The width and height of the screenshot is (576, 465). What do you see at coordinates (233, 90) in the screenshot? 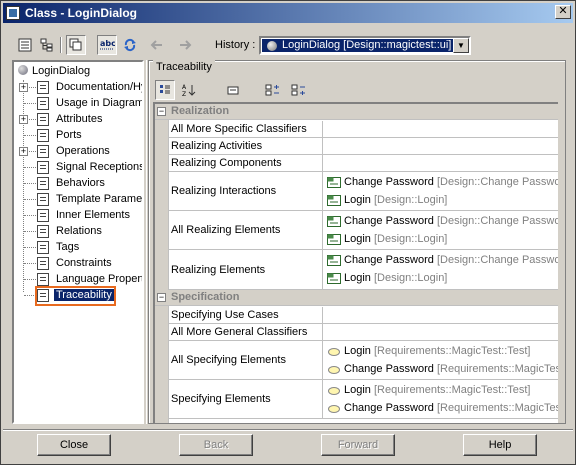
I see `filter-icon` at bounding box center [233, 90].